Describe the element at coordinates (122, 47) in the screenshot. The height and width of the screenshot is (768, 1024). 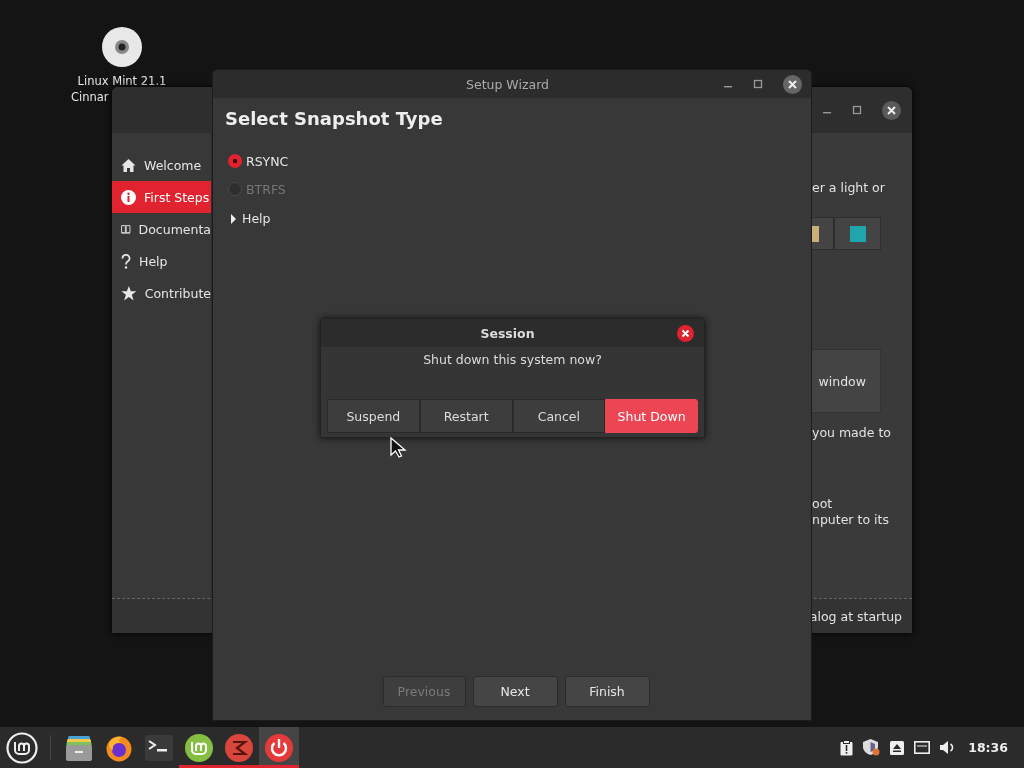
I see `disc-icon` at that location.